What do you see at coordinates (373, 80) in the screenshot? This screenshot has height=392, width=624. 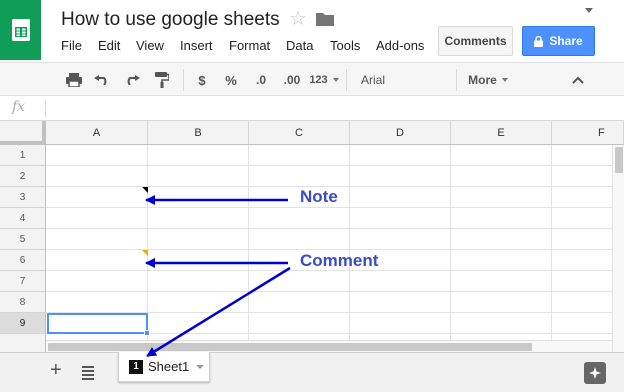 I see `font-label: Arial` at bounding box center [373, 80].